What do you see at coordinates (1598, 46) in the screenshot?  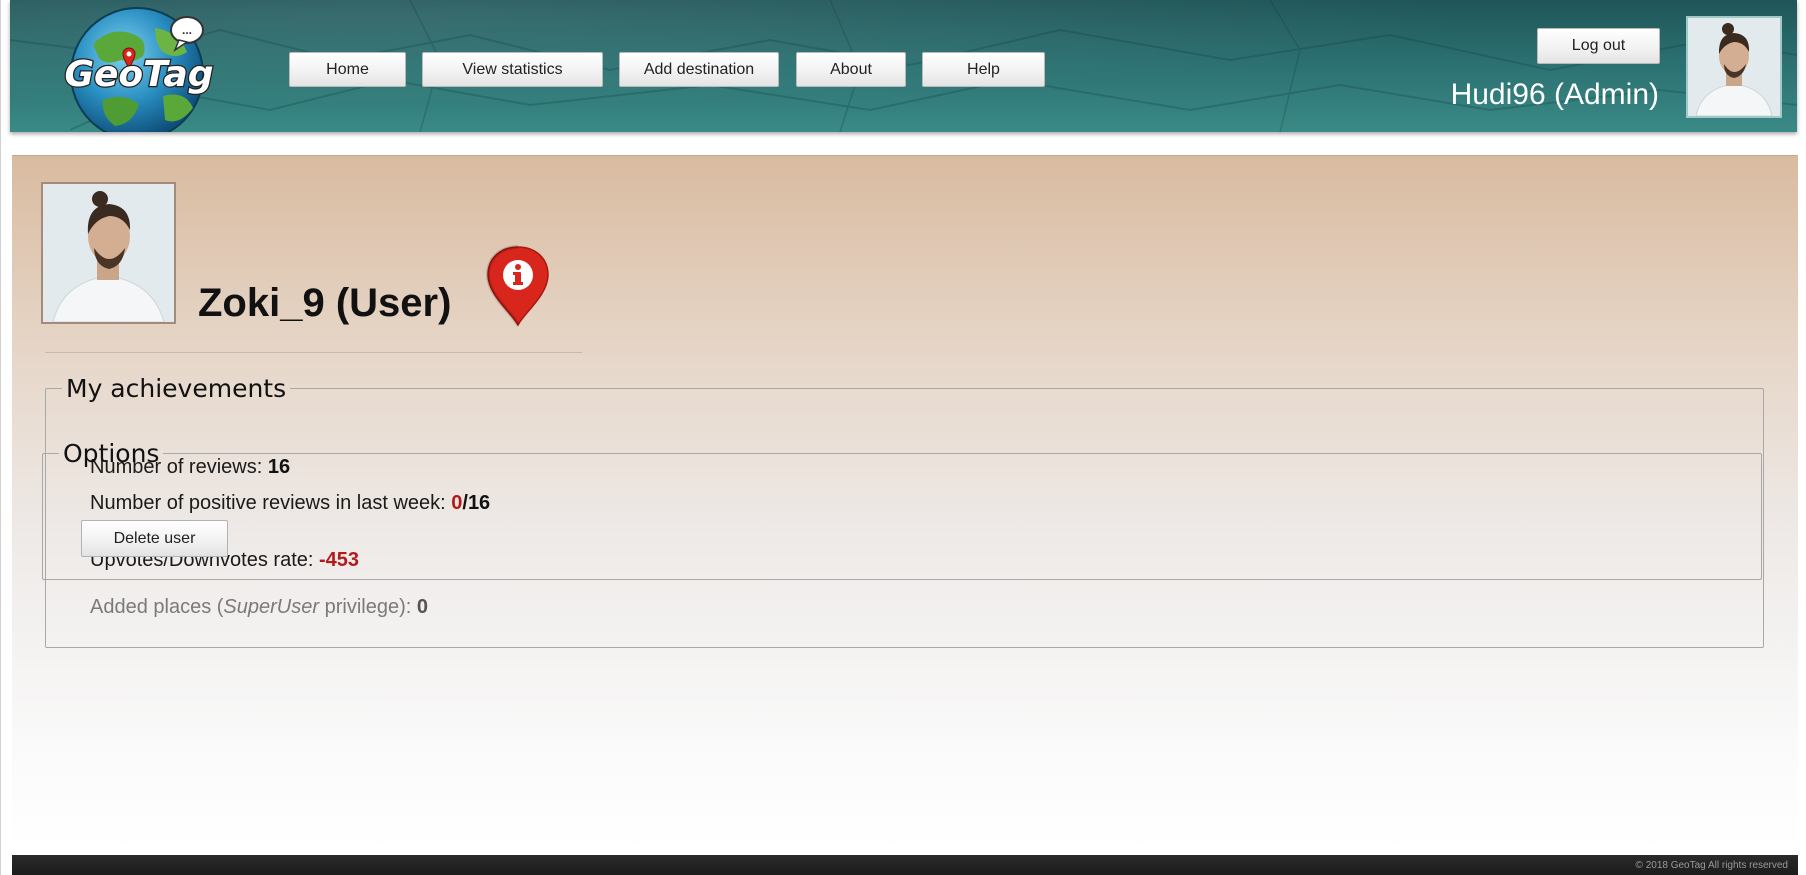 I see `logout-button: Log out` at bounding box center [1598, 46].